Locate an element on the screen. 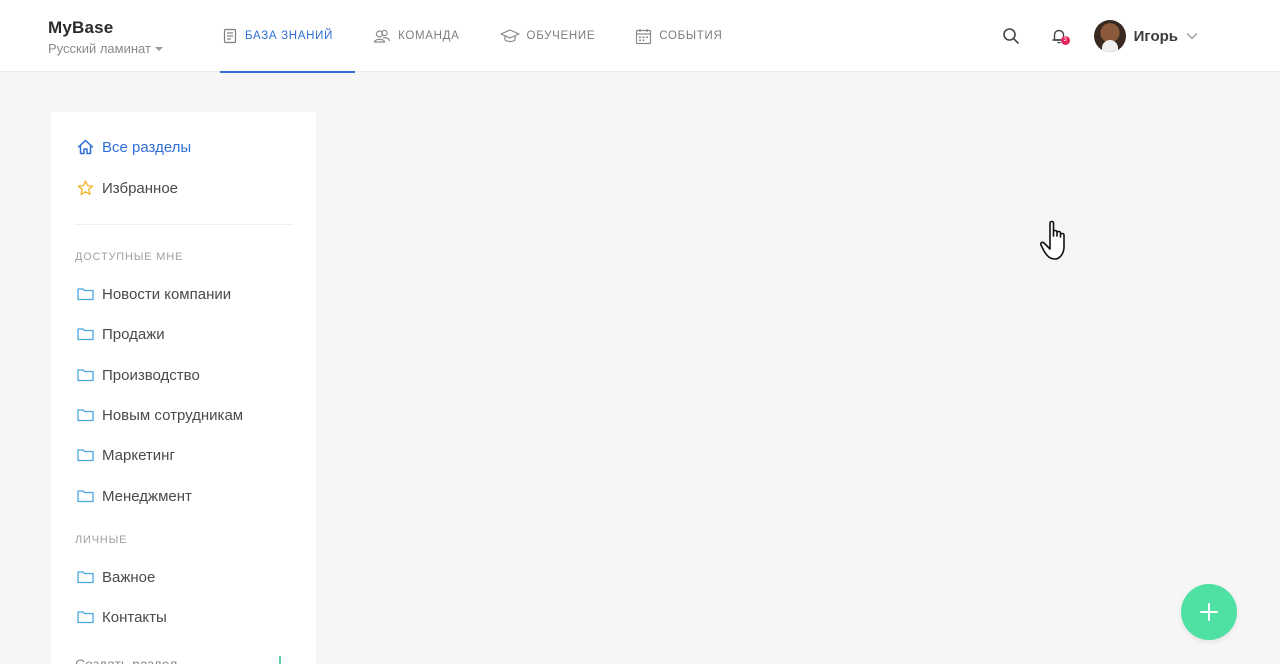  brand: MyBase Русский ламинат is located at coordinates (105, 37).